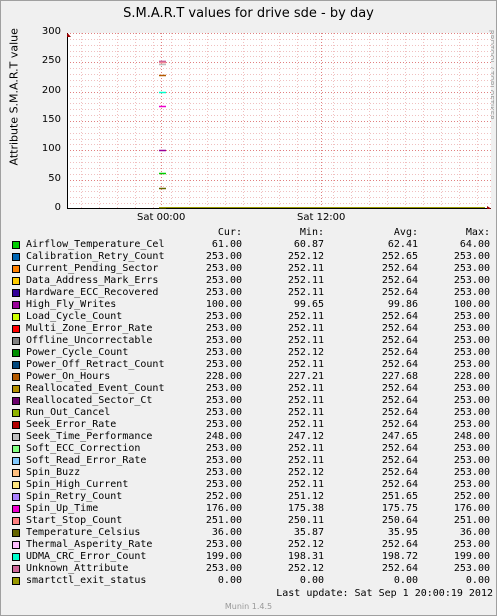 This screenshot has width=497, height=616. Describe the element at coordinates (471, 376) in the screenshot. I see `legend-max-value: 228.00` at that location.